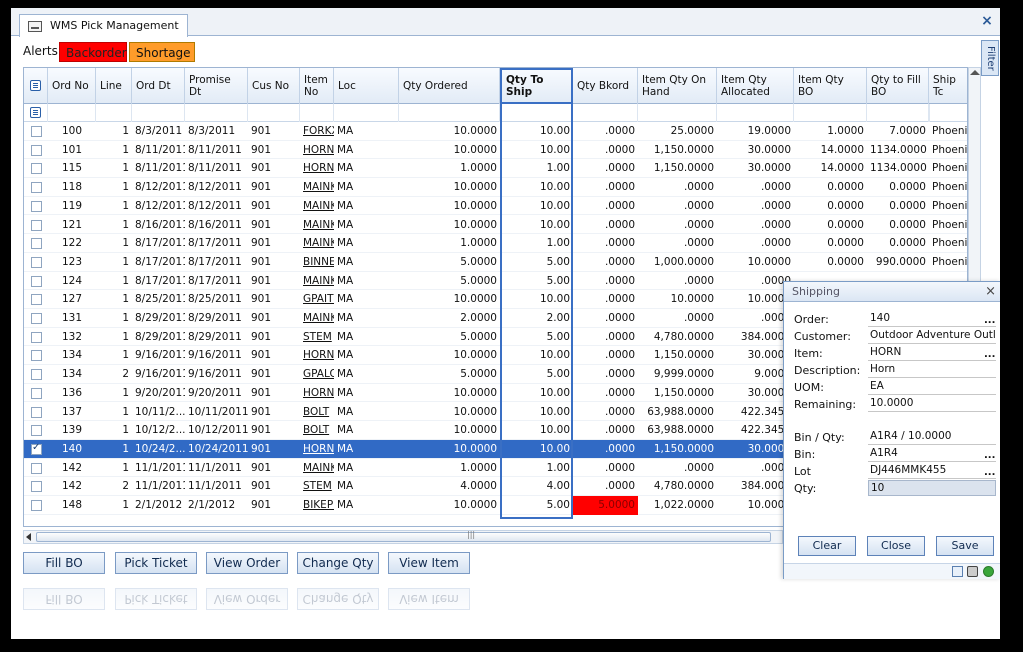 The height and width of the screenshot is (652, 1023). What do you see at coordinates (605, 86) in the screenshot?
I see `column-header: Qty Bkord` at bounding box center [605, 86].